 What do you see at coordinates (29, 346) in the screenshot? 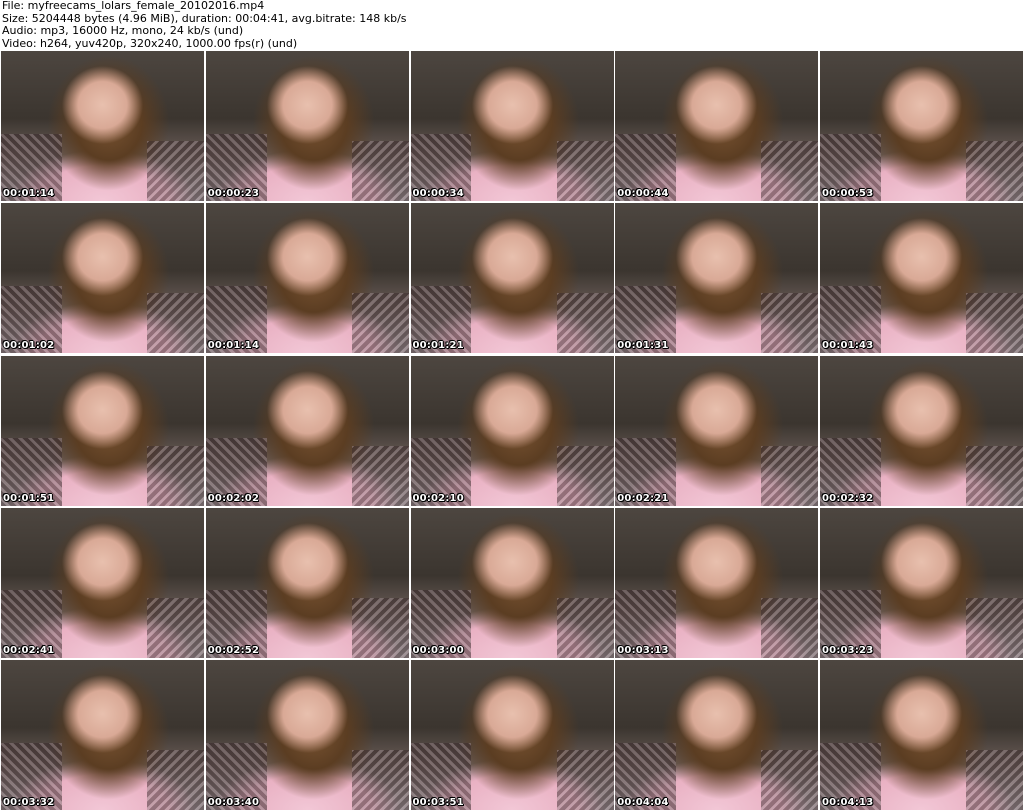
I see `frame-timestamp: 00:01:02` at bounding box center [29, 346].